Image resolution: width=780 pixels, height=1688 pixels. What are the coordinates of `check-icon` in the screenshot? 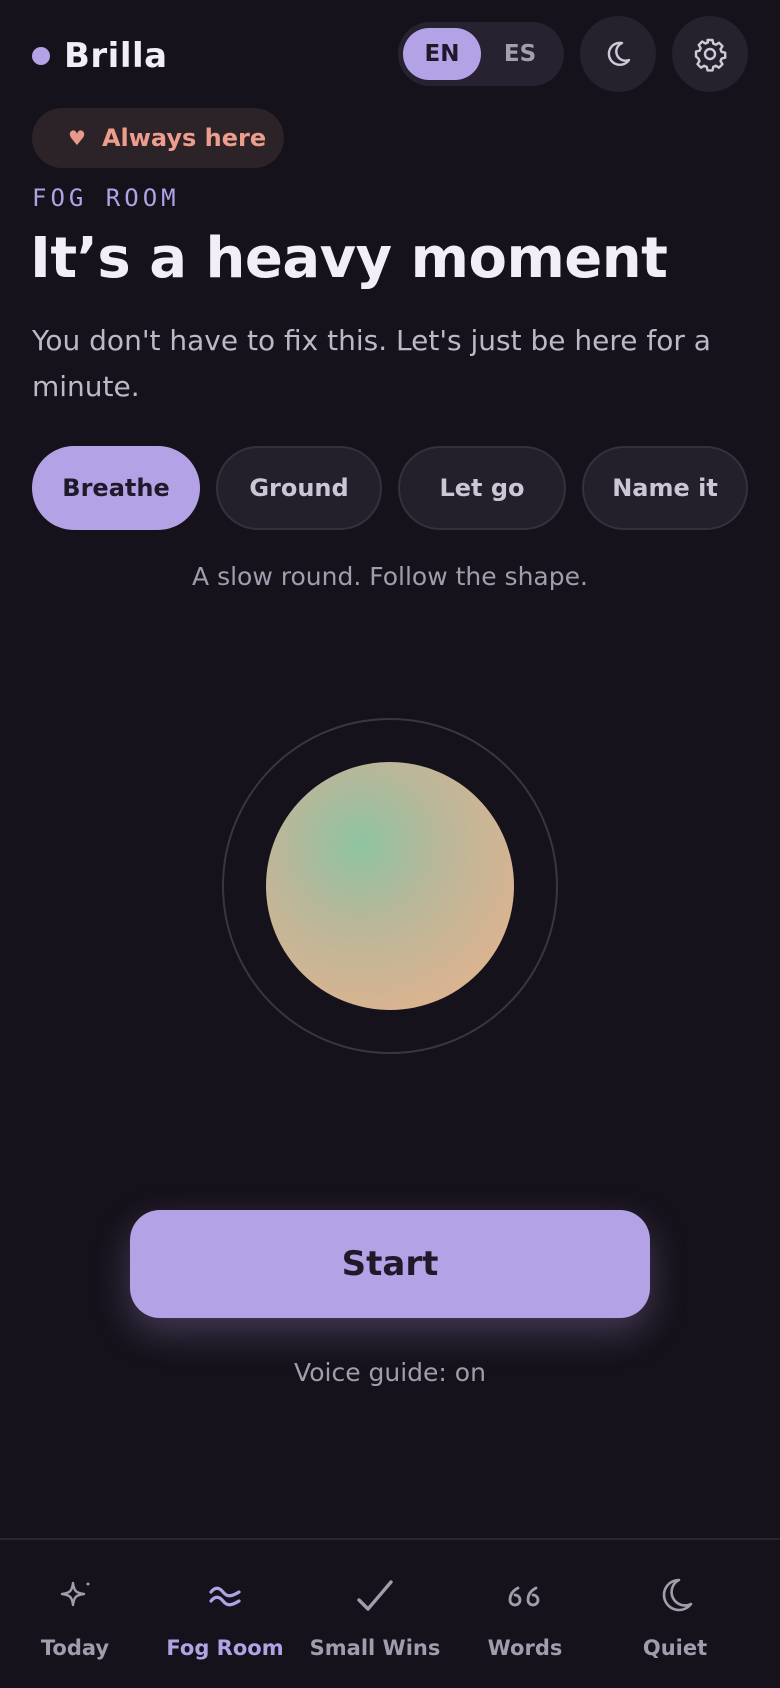 It's located at (375, 1595).